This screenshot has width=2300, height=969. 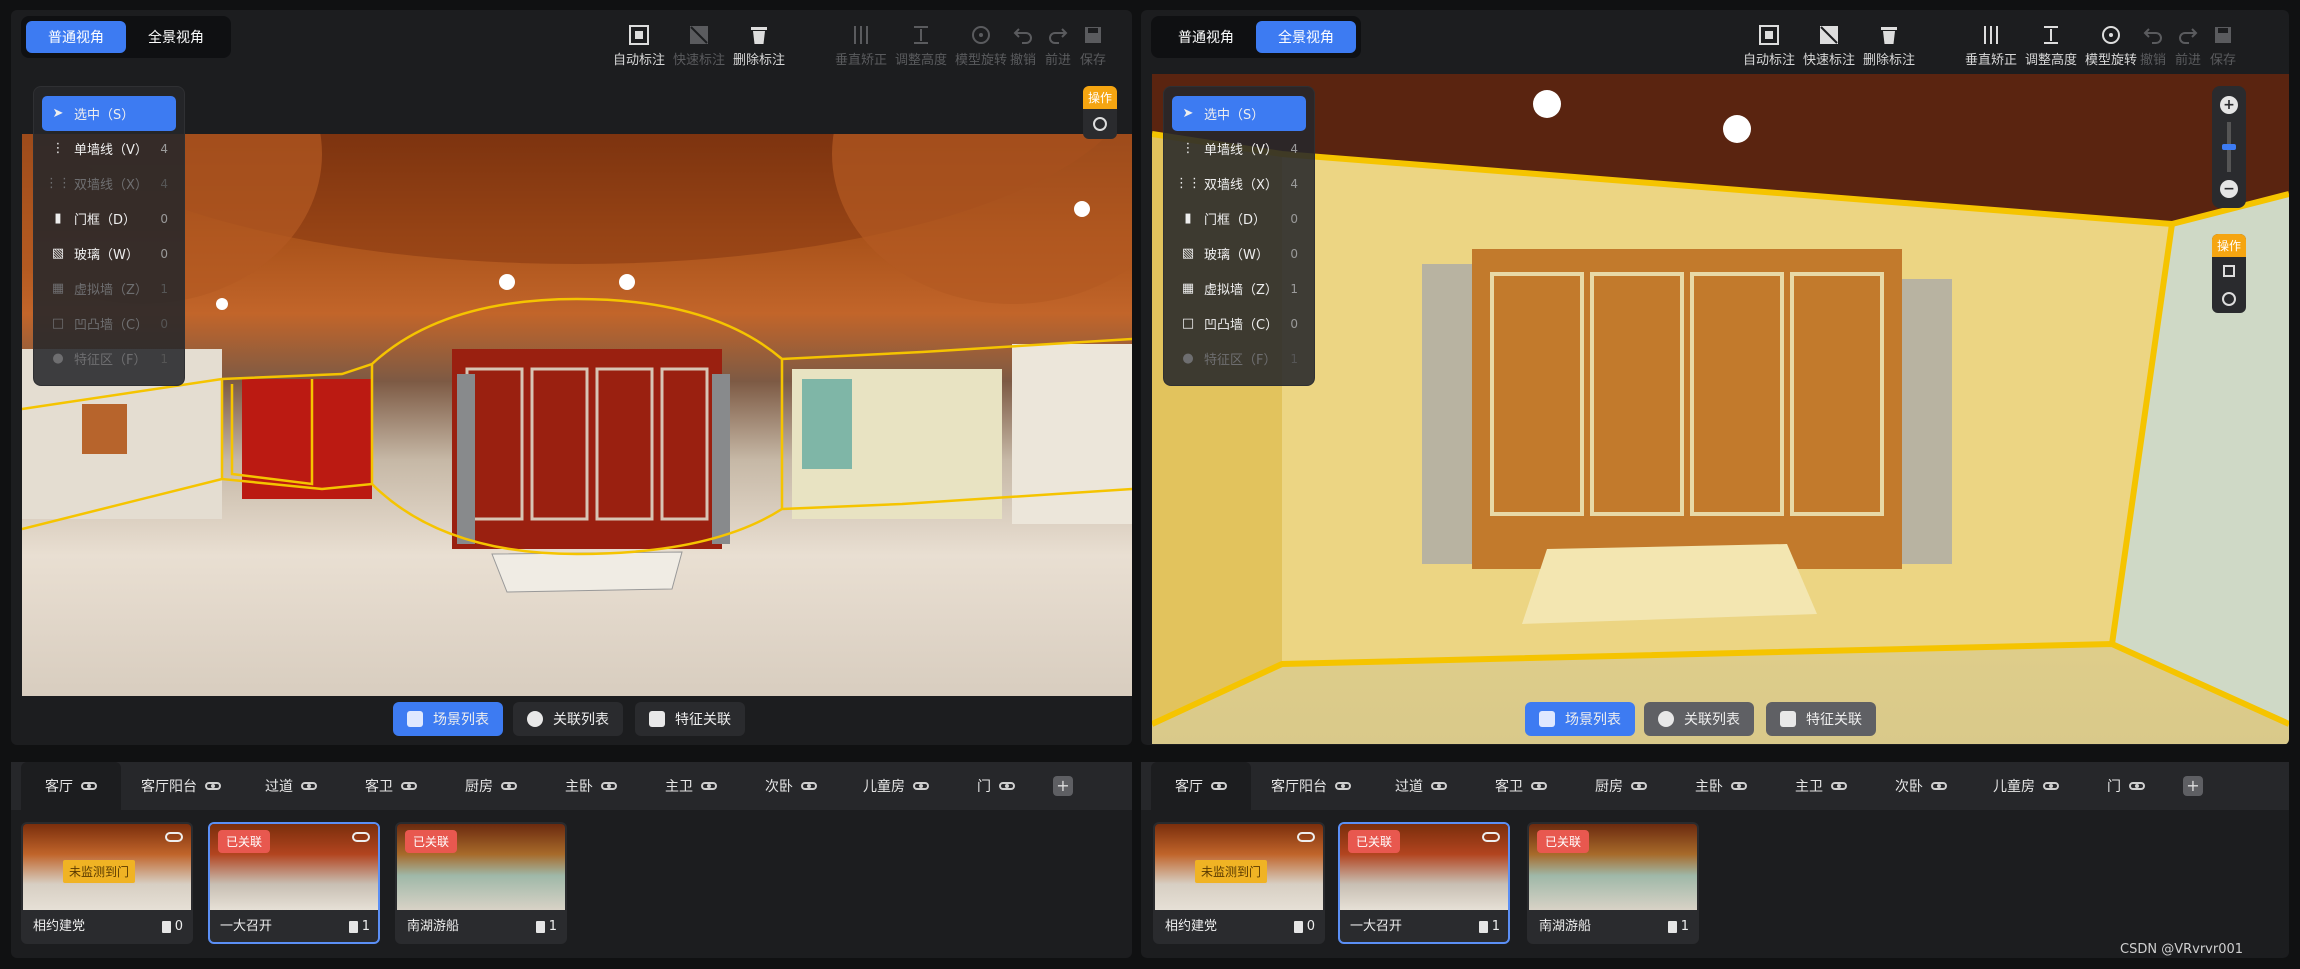 What do you see at coordinates (2229, 189) in the screenshot?
I see `zoom-out-icon: −` at bounding box center [2229, 189].